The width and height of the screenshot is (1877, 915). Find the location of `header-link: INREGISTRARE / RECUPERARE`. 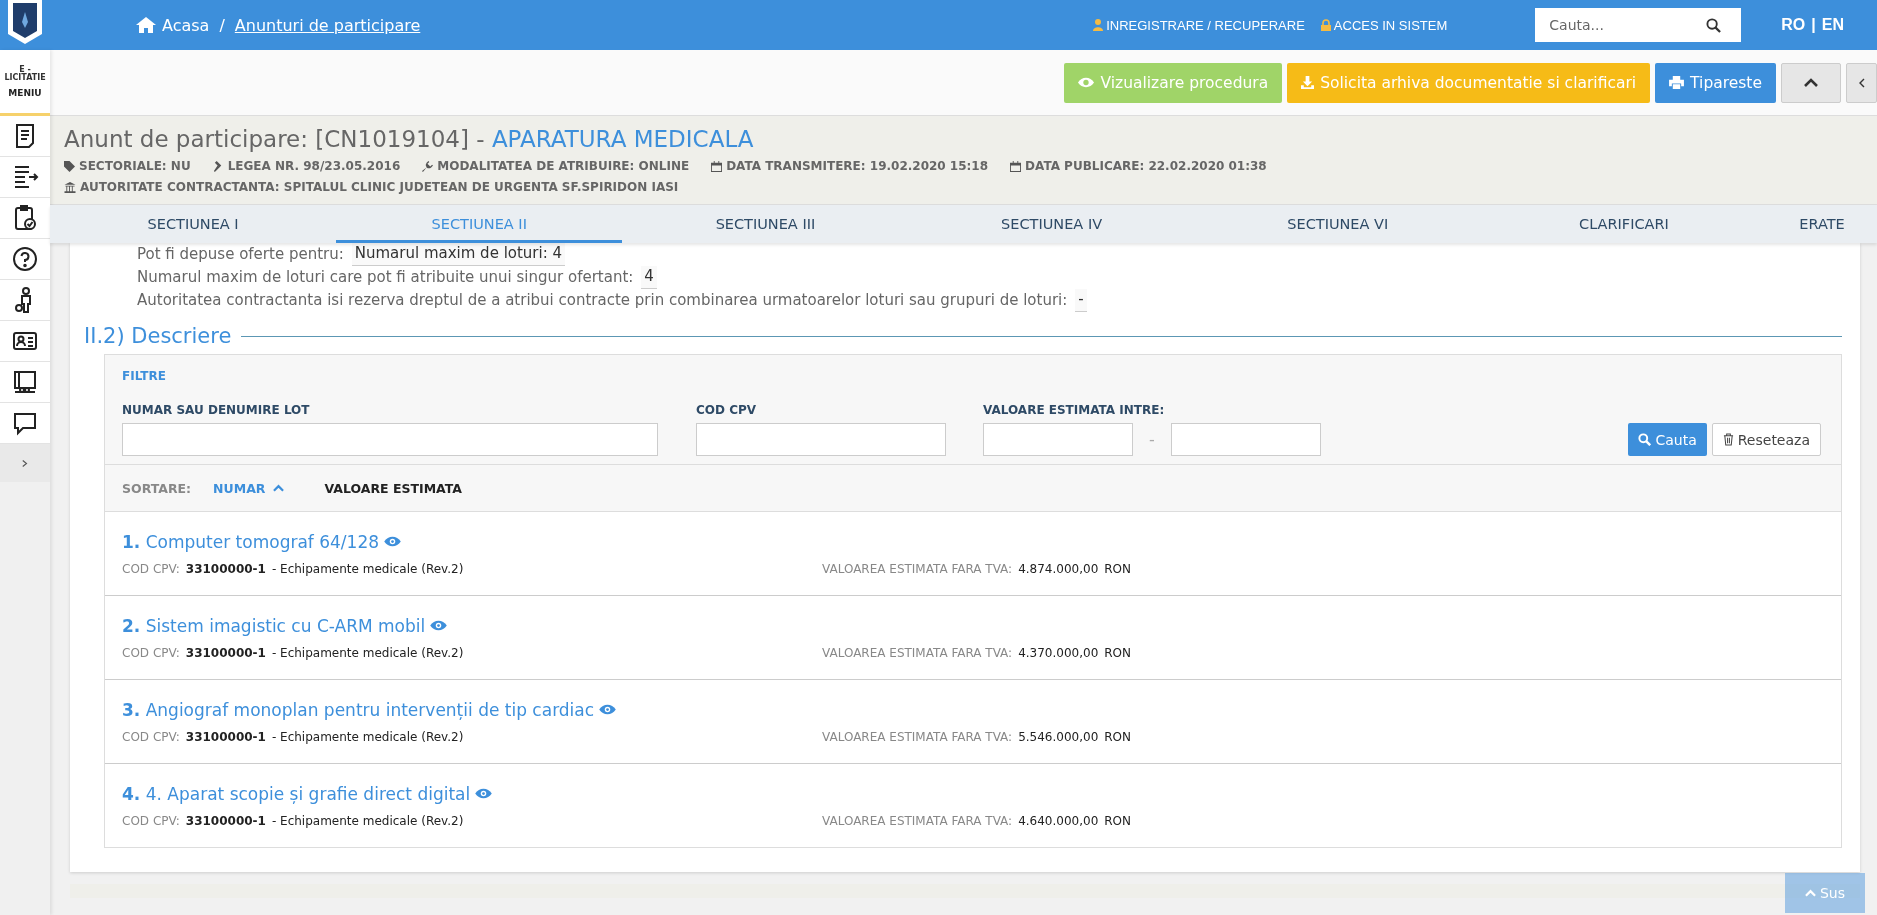

header-link: INREGISTRARE / RECUPERARE is located at coordinates (1199, 25).